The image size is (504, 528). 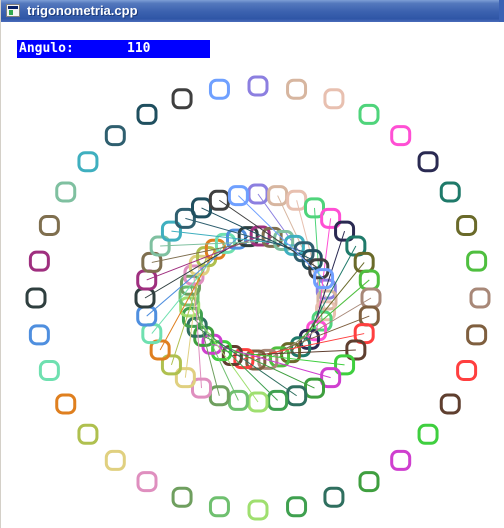 I want to click on spoke-line, so click(x=269, y=234).